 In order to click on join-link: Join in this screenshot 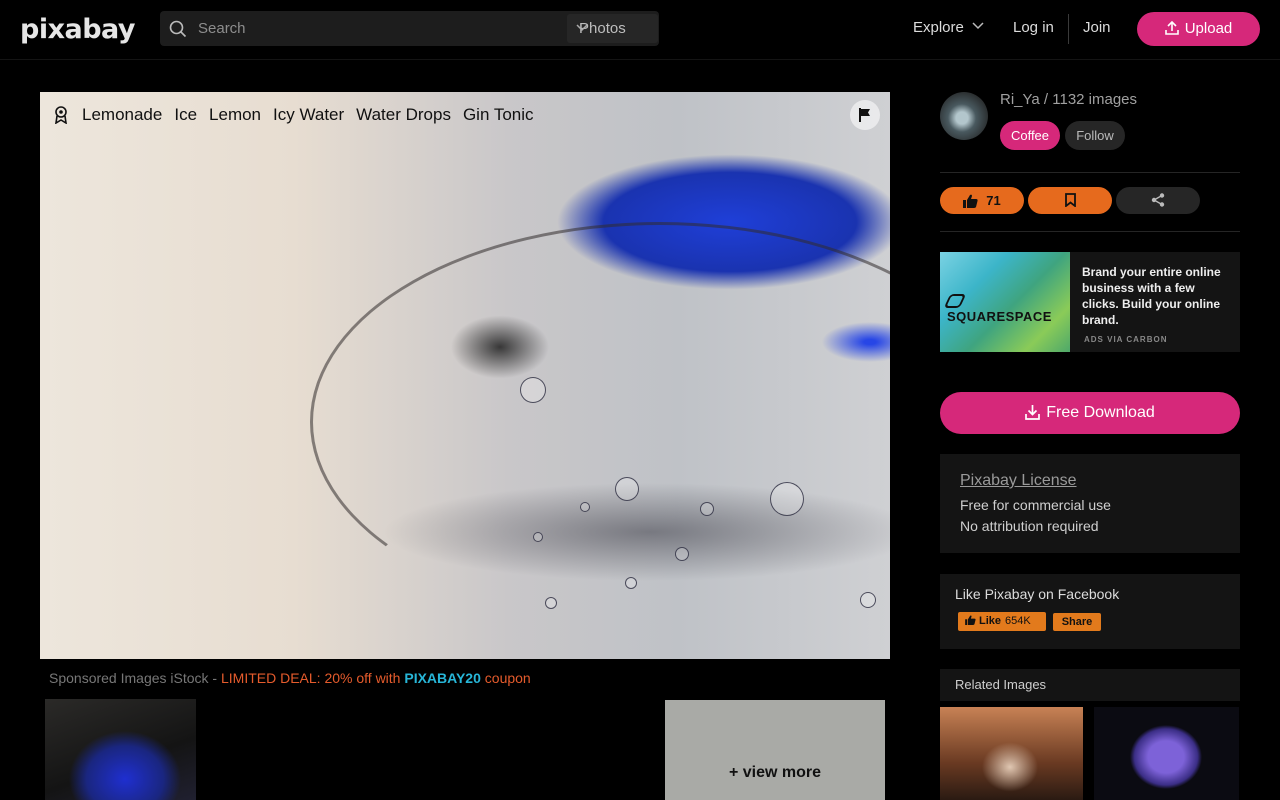, I will do `click(1097, 27)`.